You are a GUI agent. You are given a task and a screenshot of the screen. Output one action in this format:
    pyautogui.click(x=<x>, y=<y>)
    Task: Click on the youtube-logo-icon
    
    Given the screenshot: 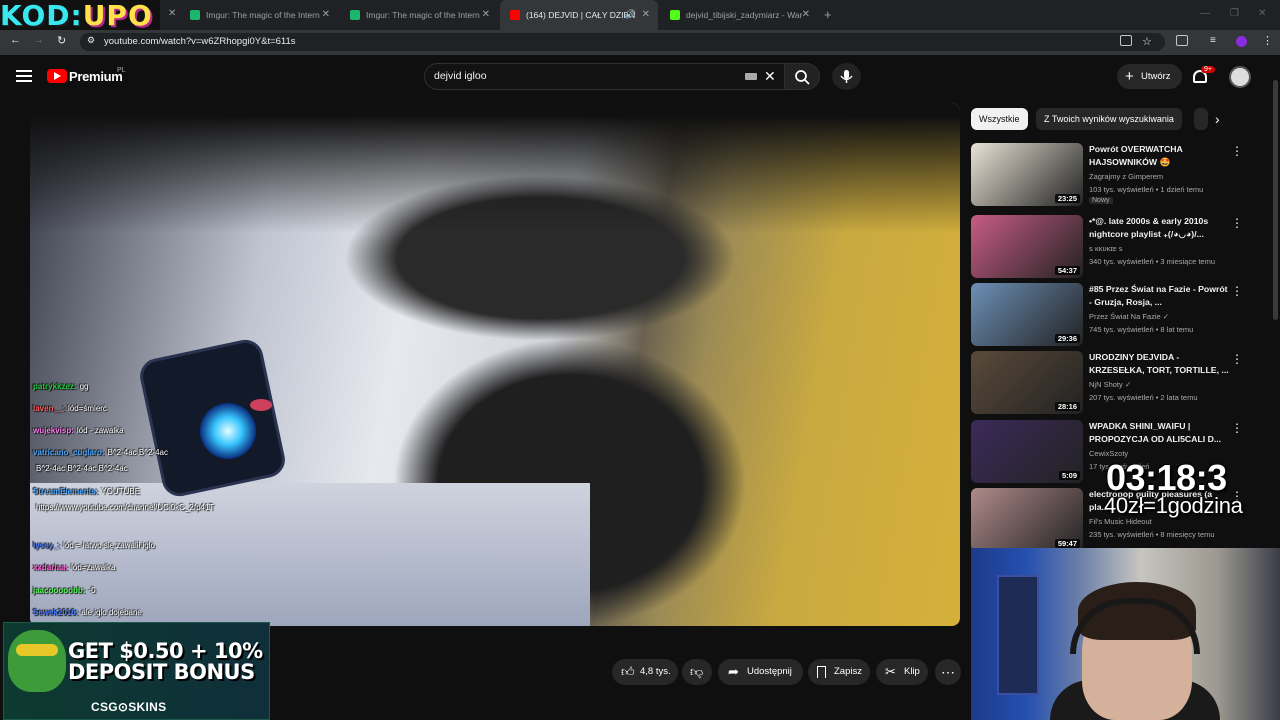 What is the action you would take?
    pyautogui.click(x=57, y=76)
    